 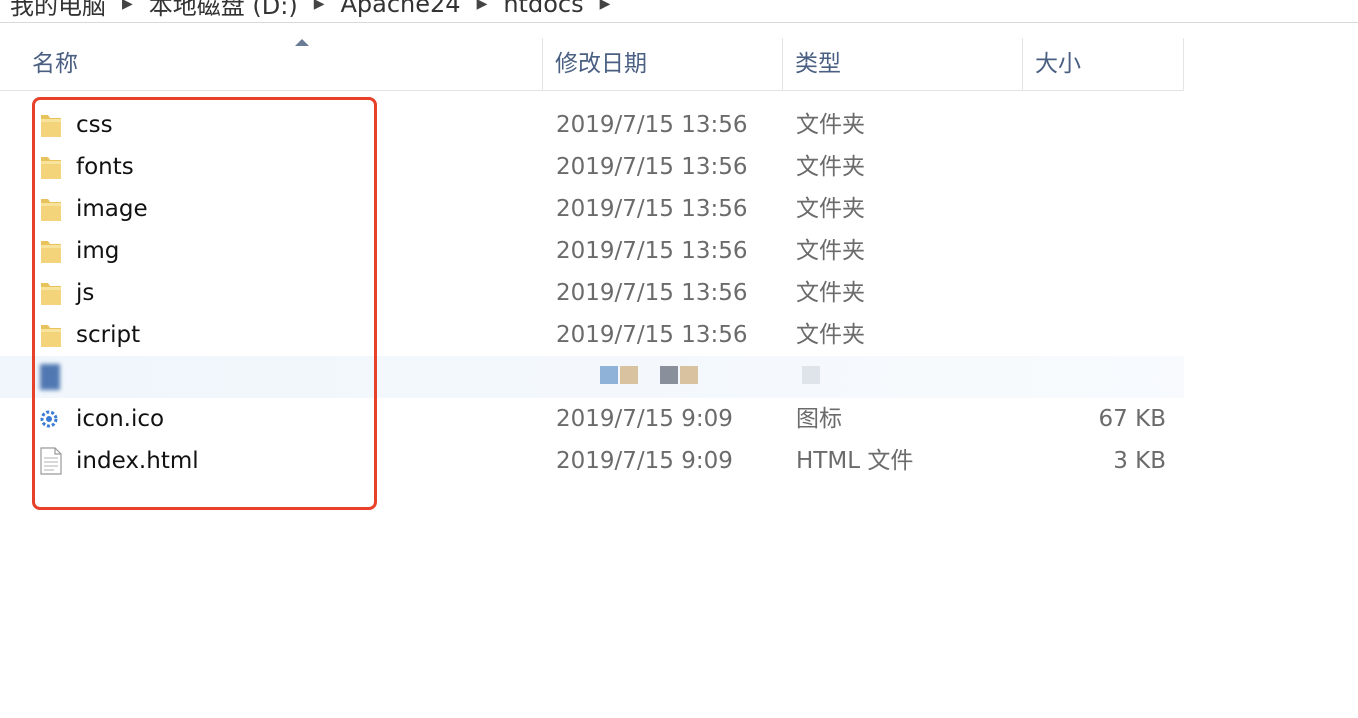 I want to click on breadcrumb: 我的电脑 ▶ 本地磁盘 (D:) ▶ Apache24 ▶ htdocs ▶, so click(x=679, y=11).